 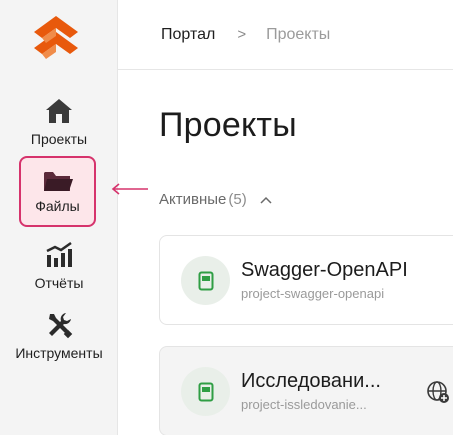 I want to click on logo-icon, so click(x=56, y=40).